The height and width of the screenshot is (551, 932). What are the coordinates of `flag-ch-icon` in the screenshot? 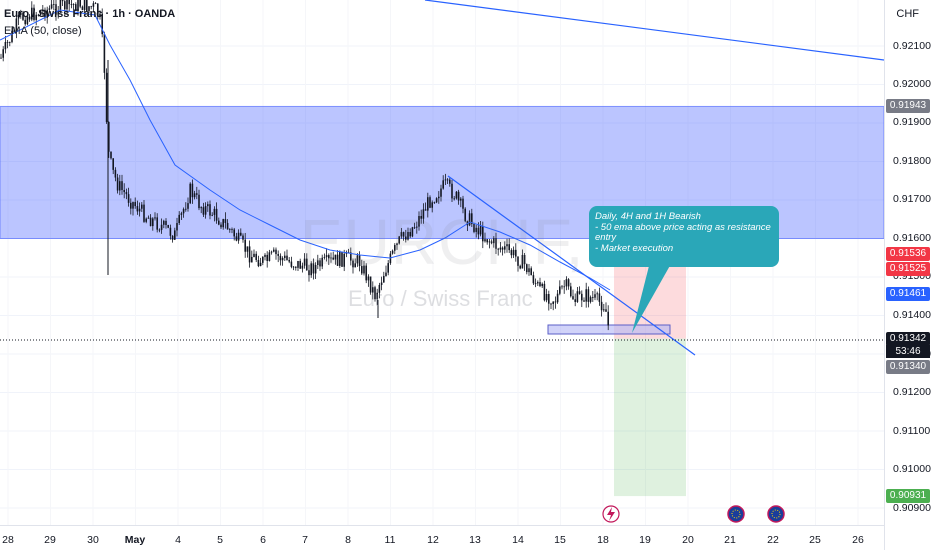 It's located at (776, 514).